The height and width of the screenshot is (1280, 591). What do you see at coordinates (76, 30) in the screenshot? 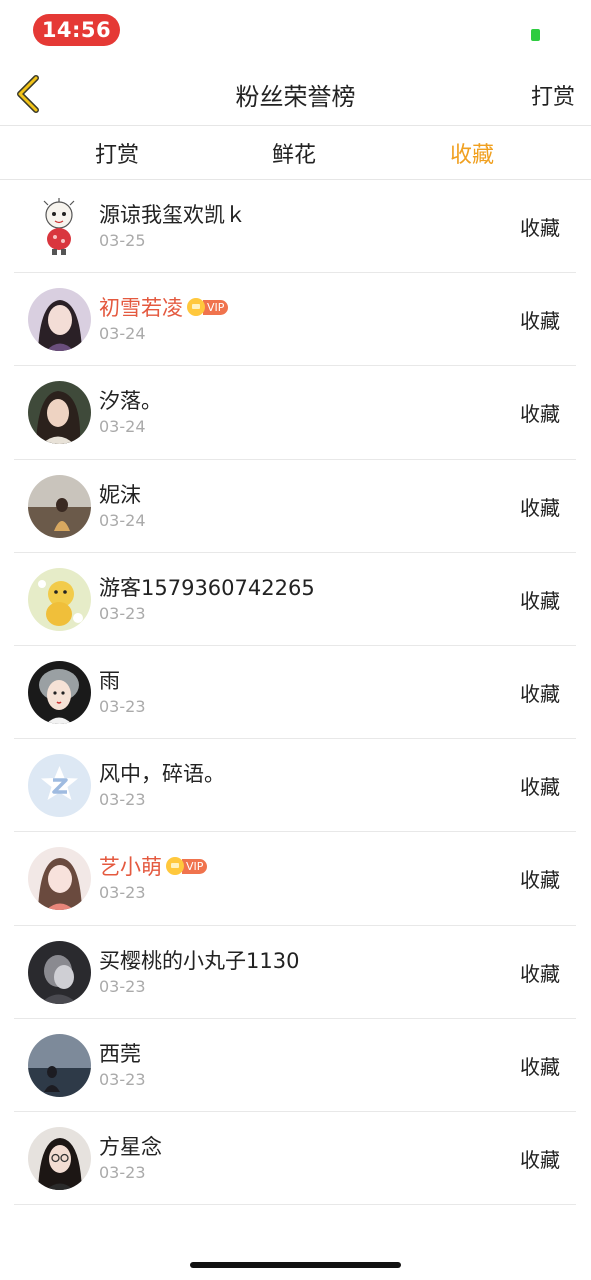
I see `status-time: 14:56` at bounding box center [76, 30].